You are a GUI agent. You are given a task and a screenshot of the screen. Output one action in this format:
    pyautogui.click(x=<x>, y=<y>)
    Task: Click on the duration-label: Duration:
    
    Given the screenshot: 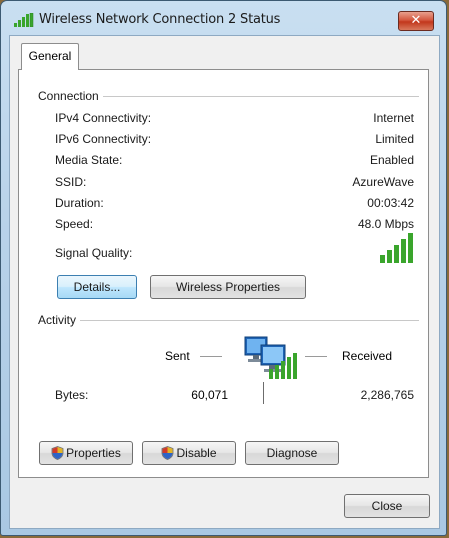 What is the action you would take?
    pyautogui.click(x=79, y=203)
    